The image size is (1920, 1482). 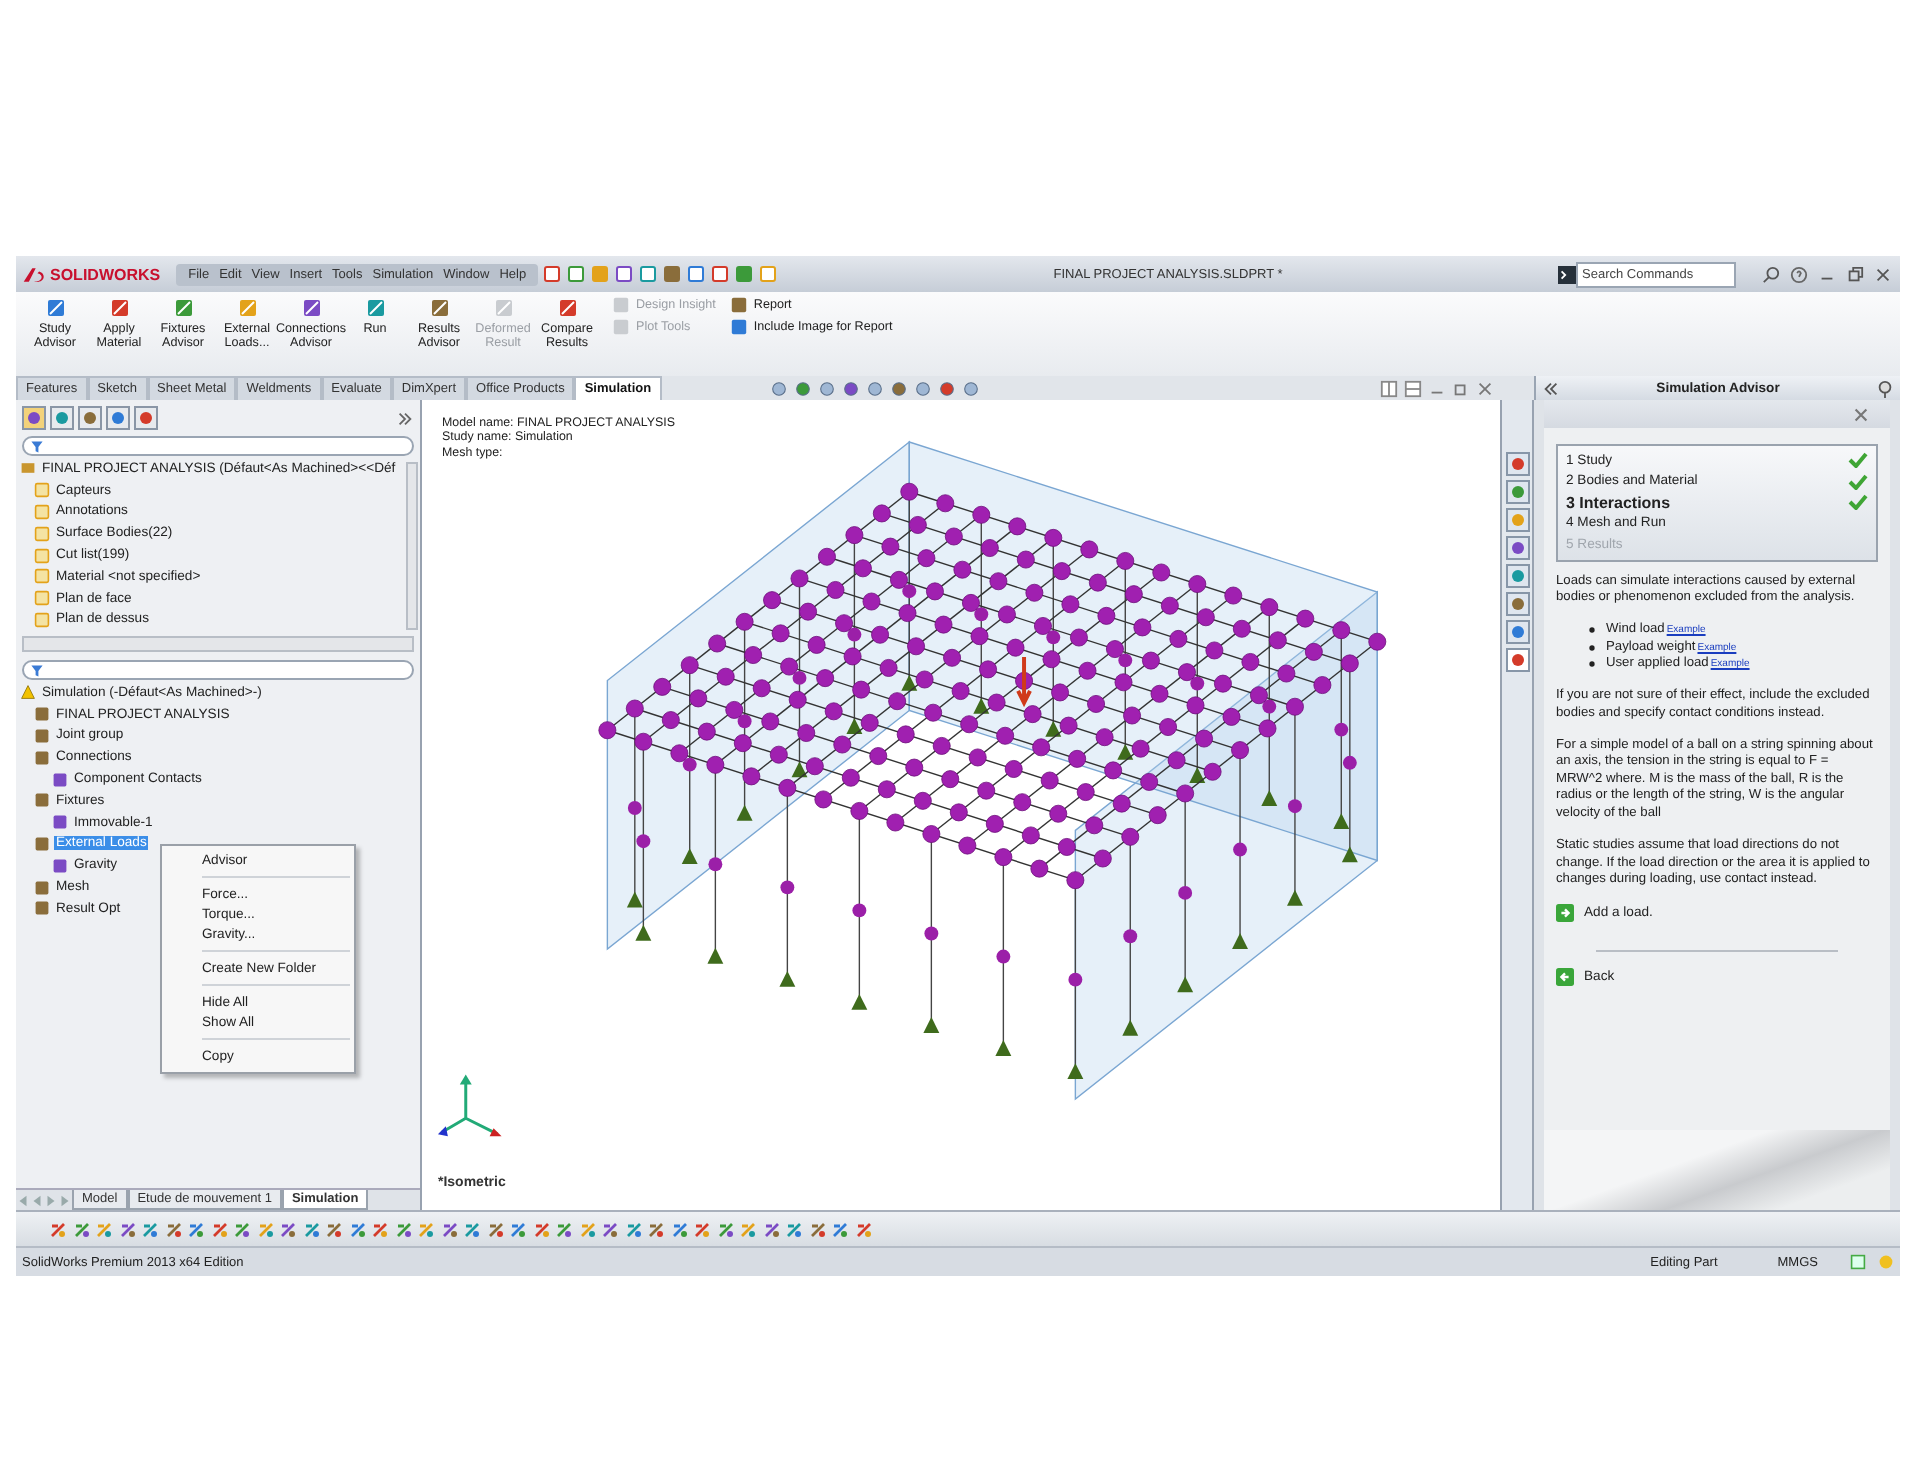 I want to click on collapse-pane-icon, so click(x=1551, y=388).